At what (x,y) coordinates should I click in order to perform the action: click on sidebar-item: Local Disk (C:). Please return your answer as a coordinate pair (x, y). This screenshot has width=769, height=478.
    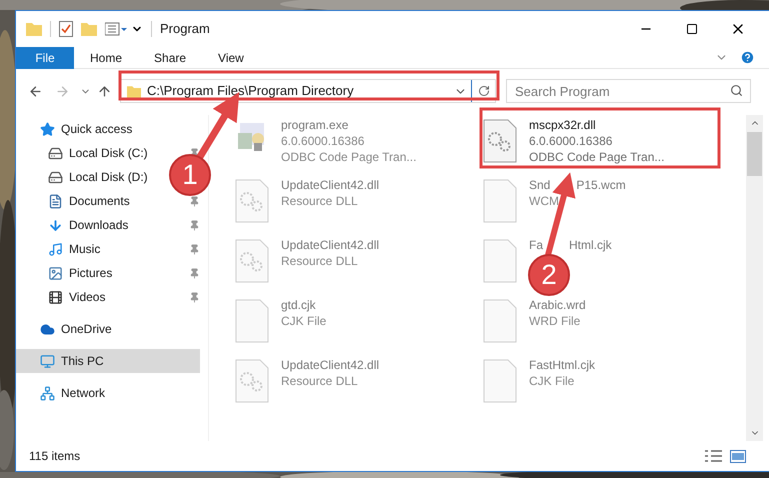
    Looking at the image, I should click on (85, 153).